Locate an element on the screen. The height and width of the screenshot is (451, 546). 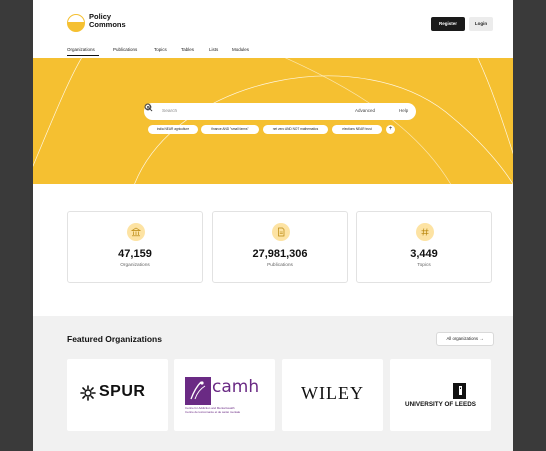
register-button: Register is located at coordinates (448, 24).